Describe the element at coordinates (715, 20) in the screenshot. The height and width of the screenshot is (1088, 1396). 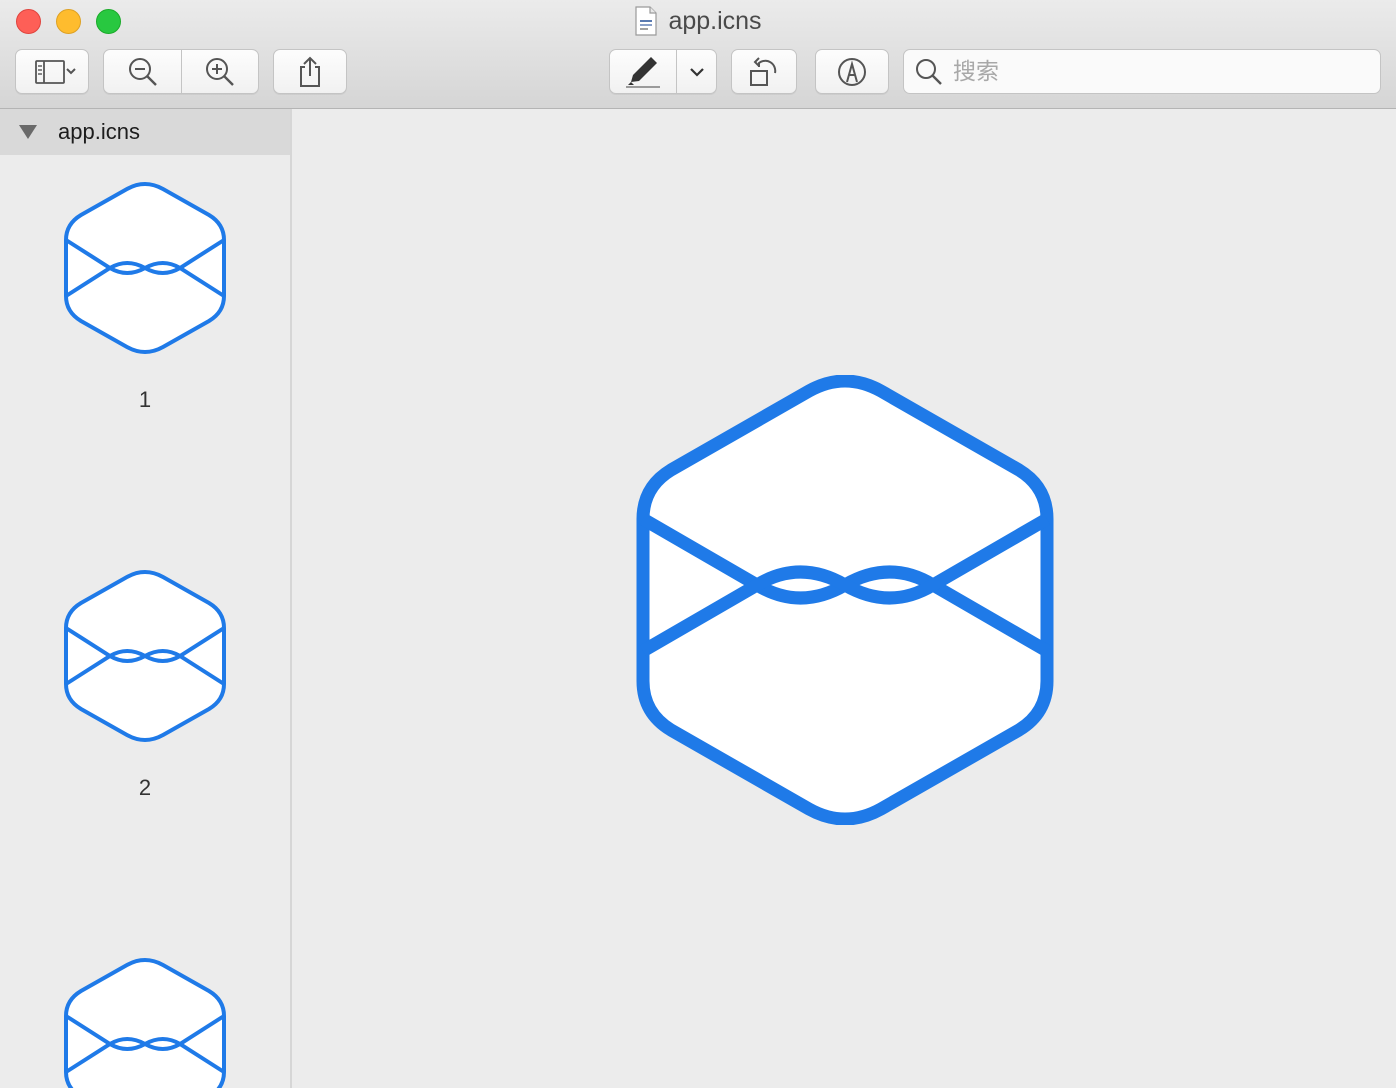
I see `window-title-text: app.icns` at that location.